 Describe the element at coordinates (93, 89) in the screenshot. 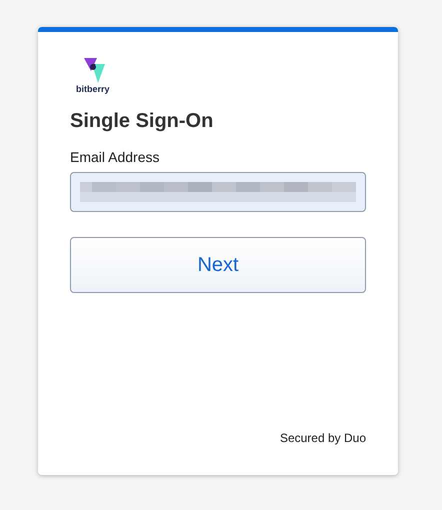

I see `logo-text: bitberry` at that location.